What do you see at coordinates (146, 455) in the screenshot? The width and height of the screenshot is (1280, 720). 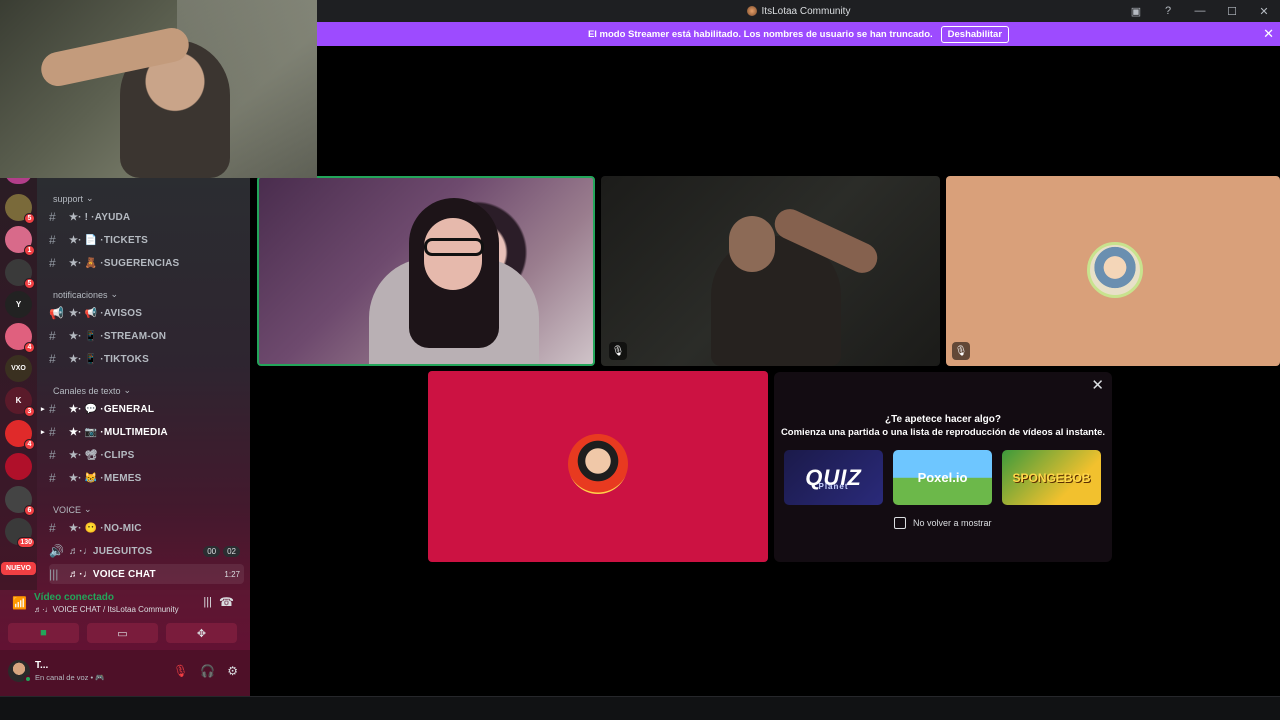 I see `channel-clips: # ★·‎ 📽 ·CLIPS` at bounding box center [146, 455].